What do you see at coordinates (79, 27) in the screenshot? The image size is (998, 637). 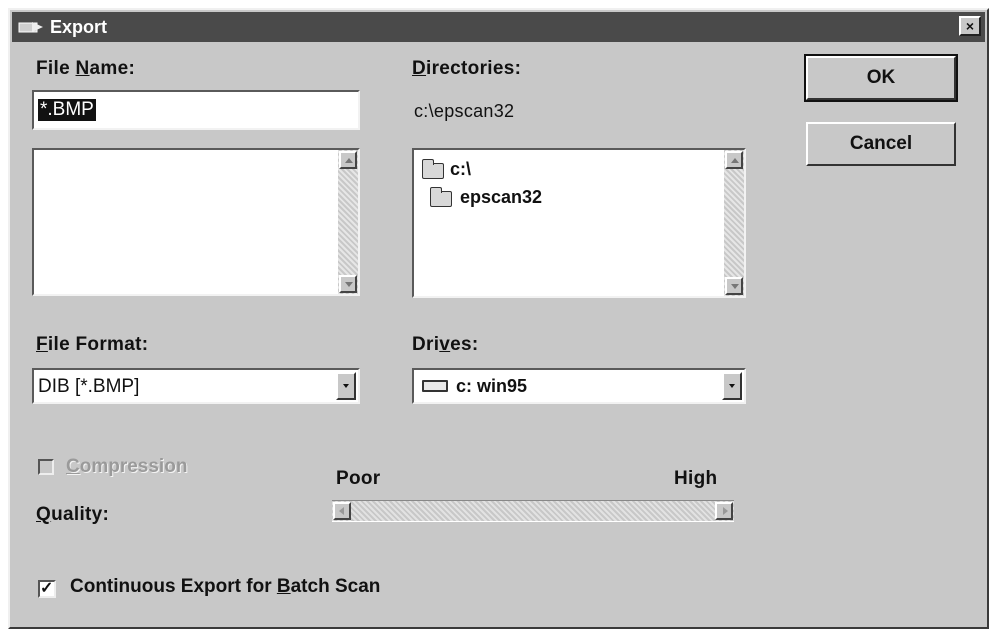 I see `window-title: Export` at bounding box center [79, 27].